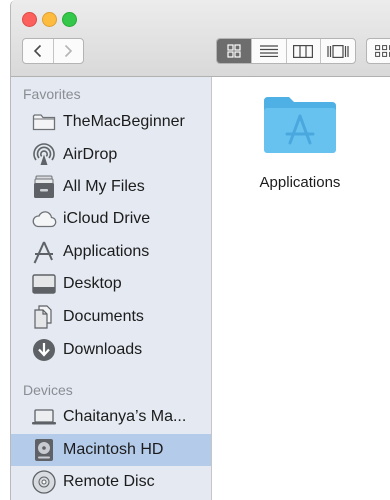 Image resolution: width=390 pixels, height=500 pixels. I want to click on desktop-icon, so click(44, 284).